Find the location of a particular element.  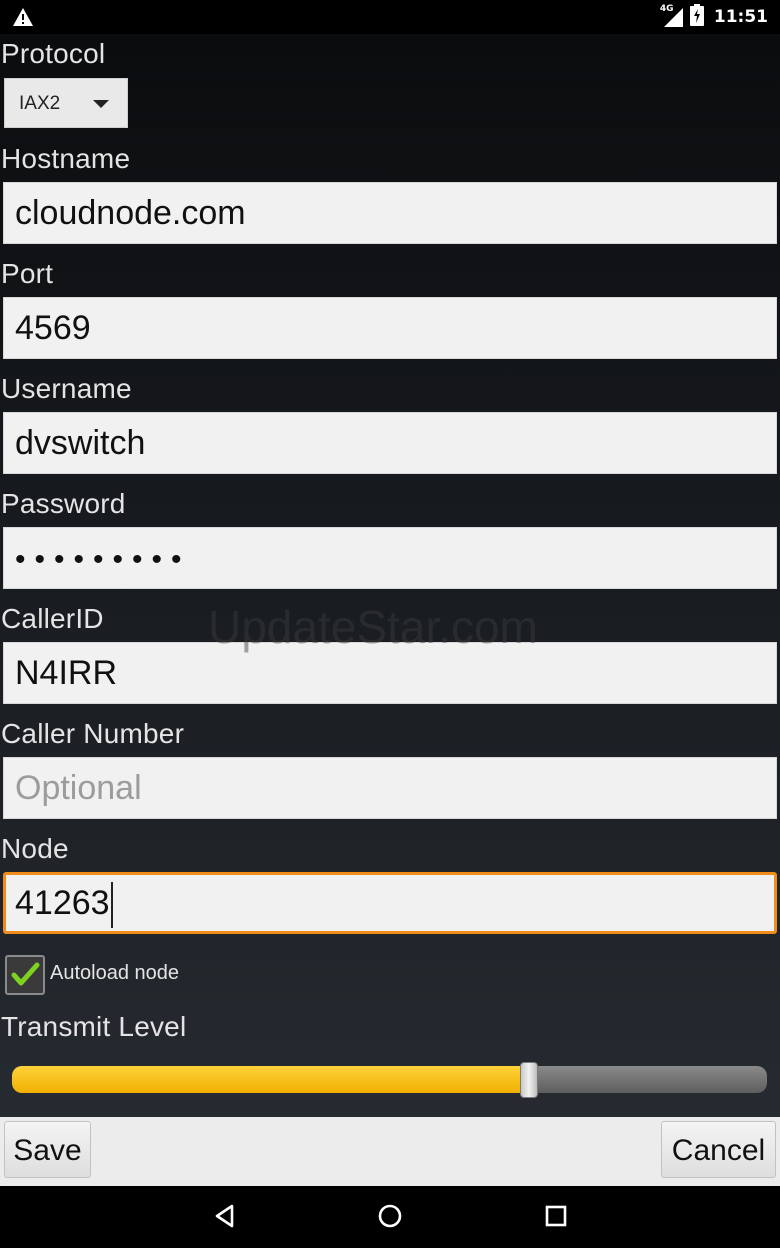

hostname-label: Hostname is located at coordinates (66, 158).